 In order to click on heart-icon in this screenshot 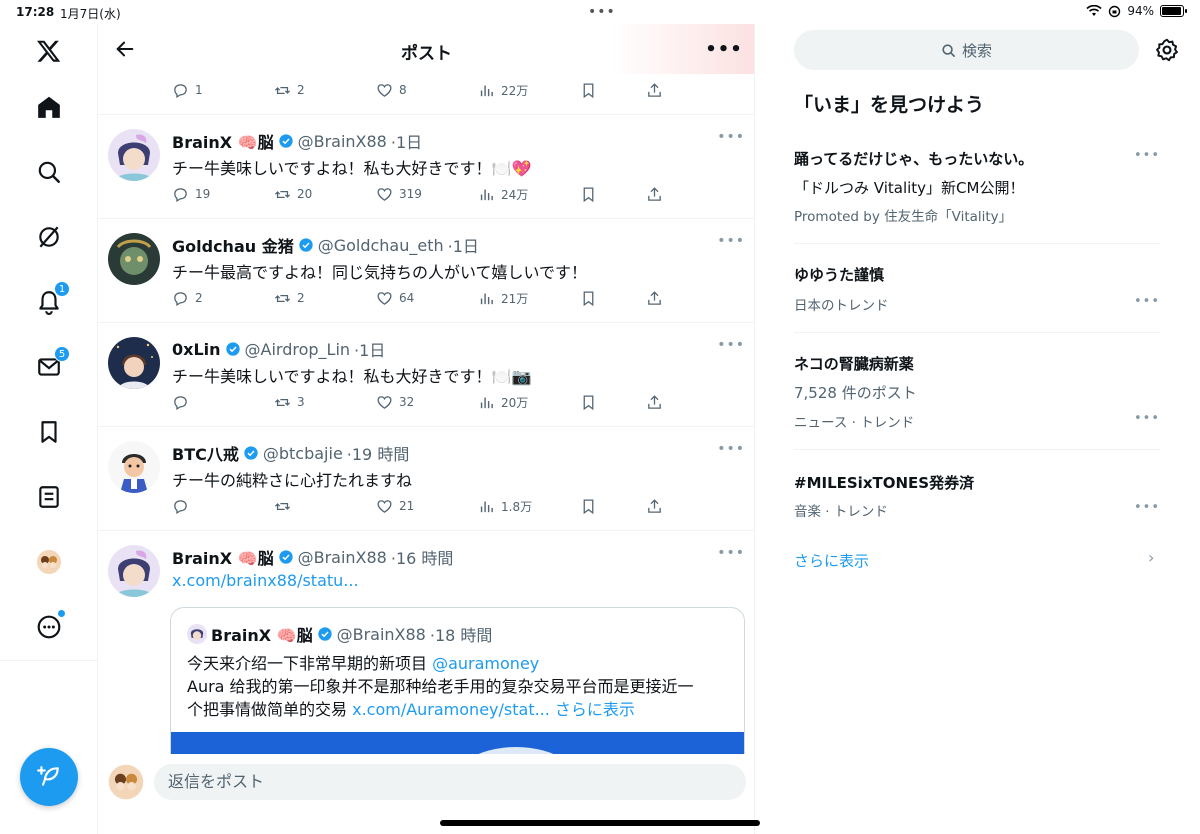, I will do `click(384, 506)`.